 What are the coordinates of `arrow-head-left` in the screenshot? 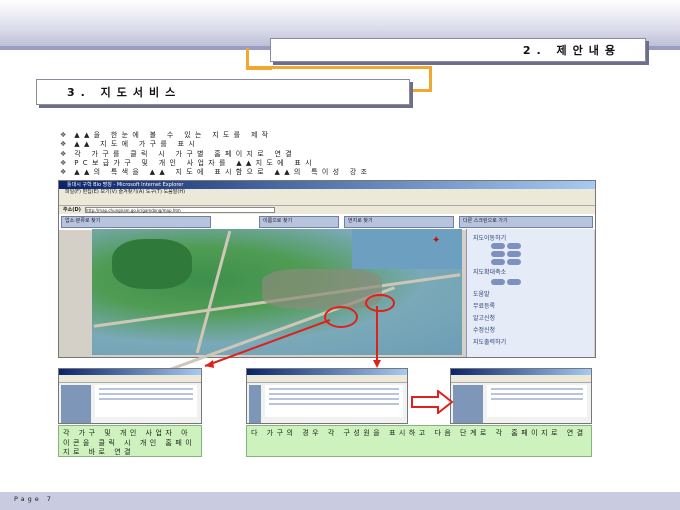 It's located at (209, 364).